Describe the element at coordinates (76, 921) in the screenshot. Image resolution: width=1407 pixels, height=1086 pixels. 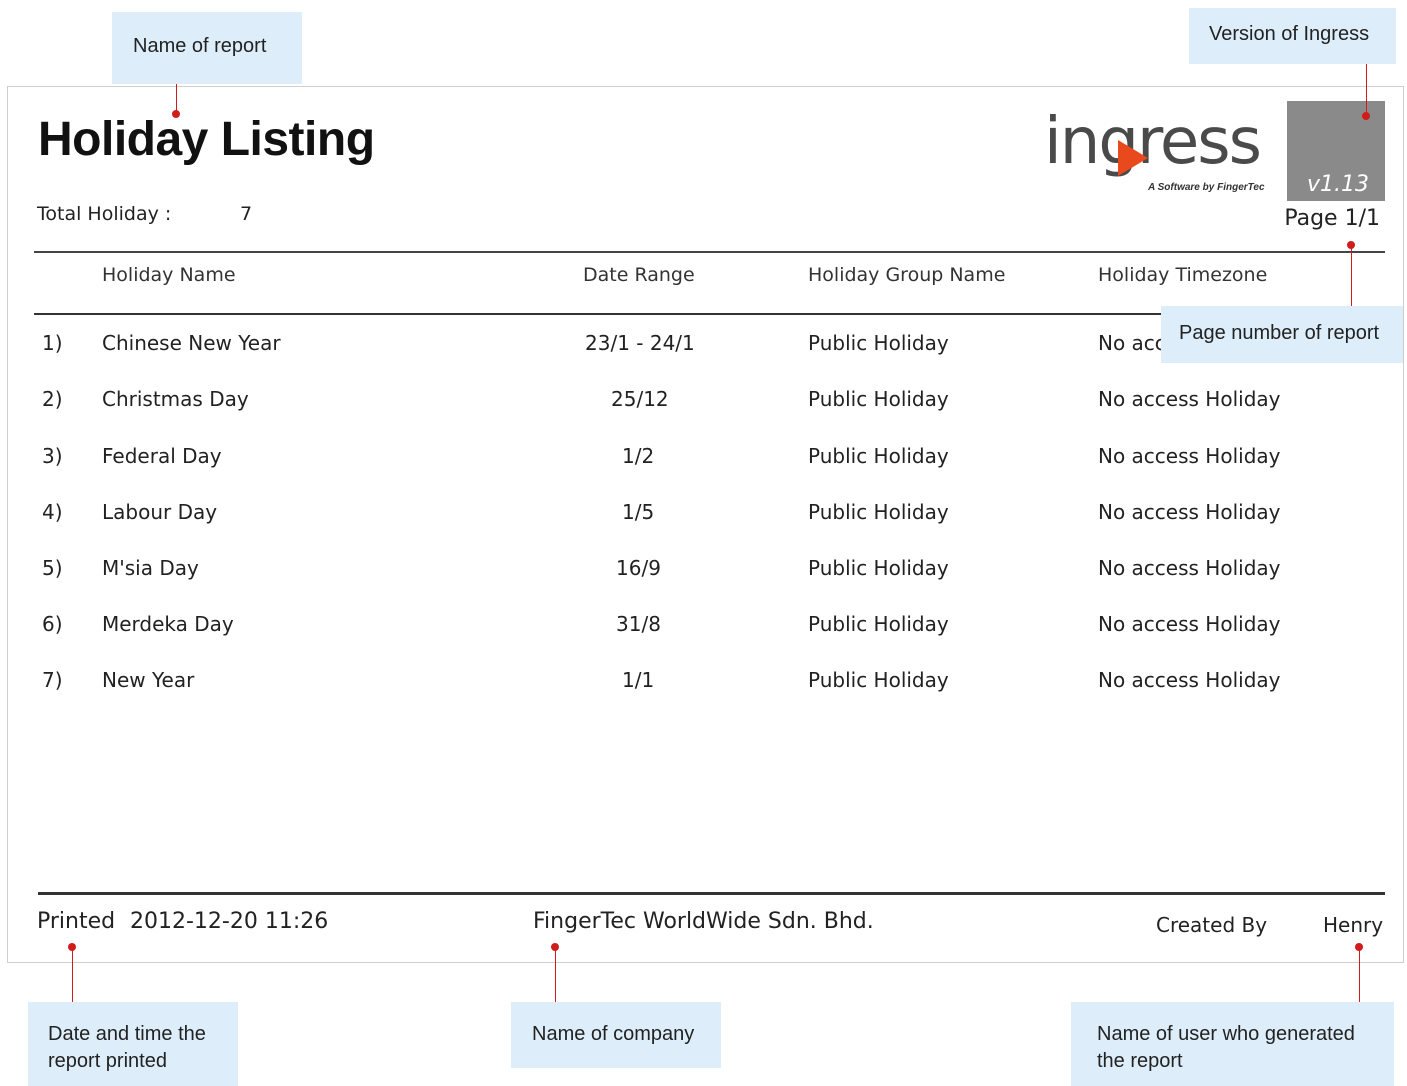
I see `printed-label: Printed` at that location.